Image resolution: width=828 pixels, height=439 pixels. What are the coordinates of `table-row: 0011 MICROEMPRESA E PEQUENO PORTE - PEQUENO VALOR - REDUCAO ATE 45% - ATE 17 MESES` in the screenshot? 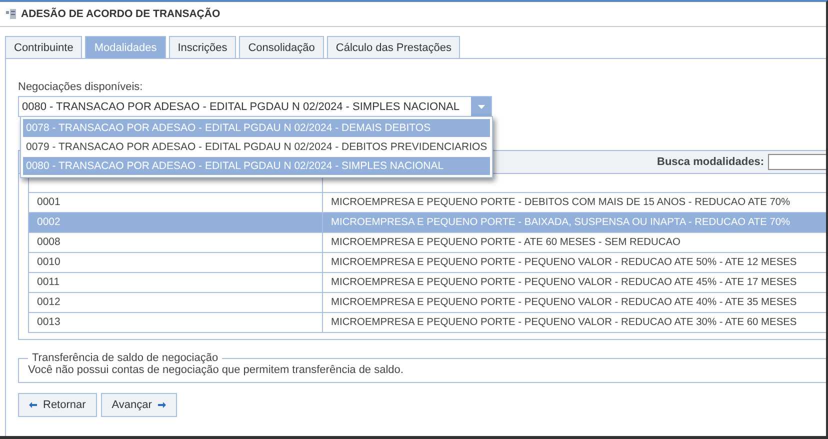 It's located at (427, 283).